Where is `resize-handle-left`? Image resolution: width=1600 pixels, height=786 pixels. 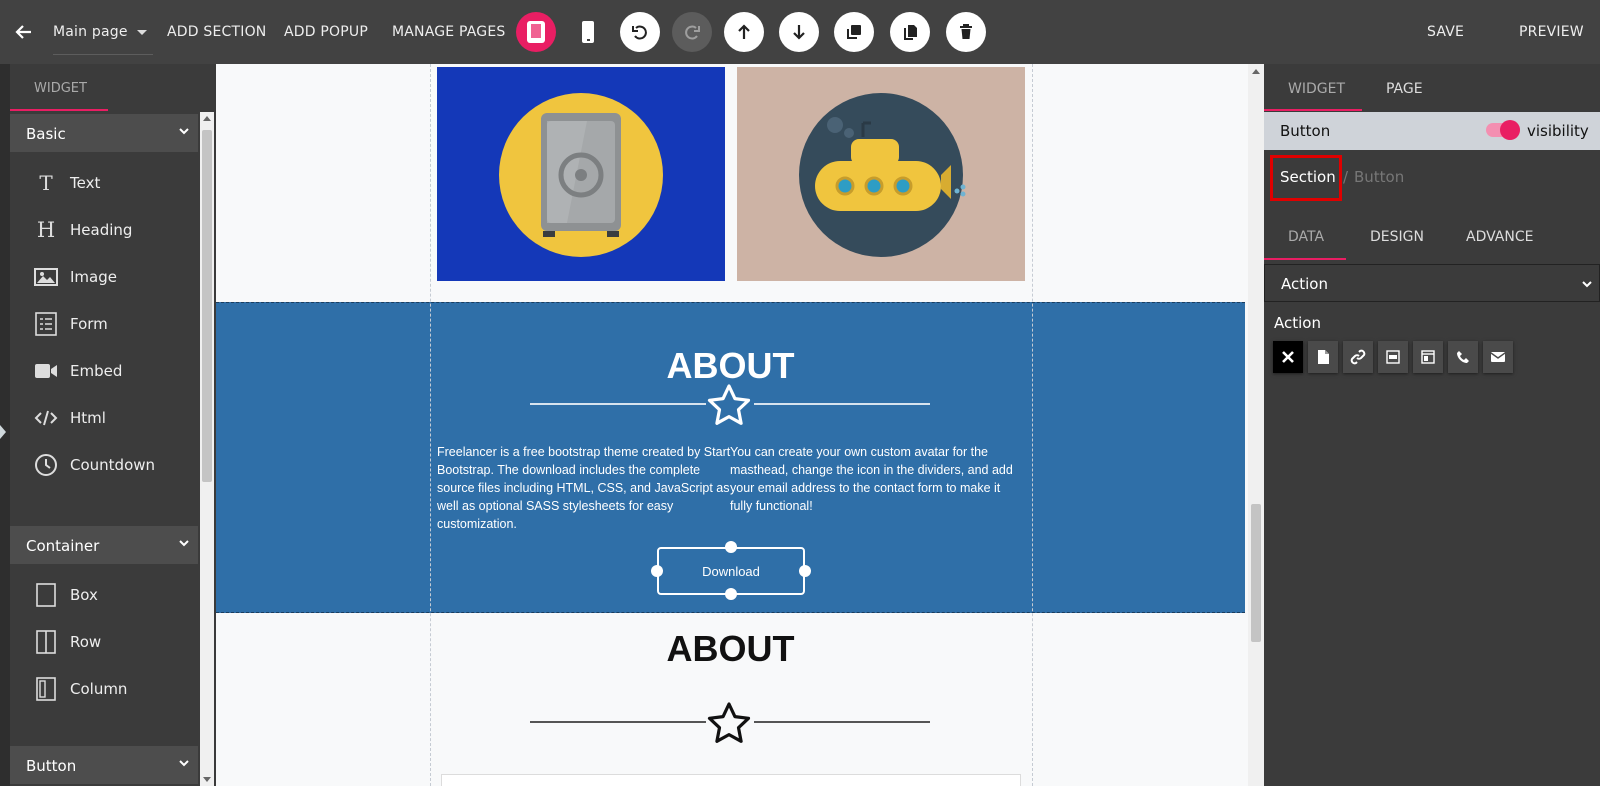 resize-handle-left is located at coordinates (657, 571).